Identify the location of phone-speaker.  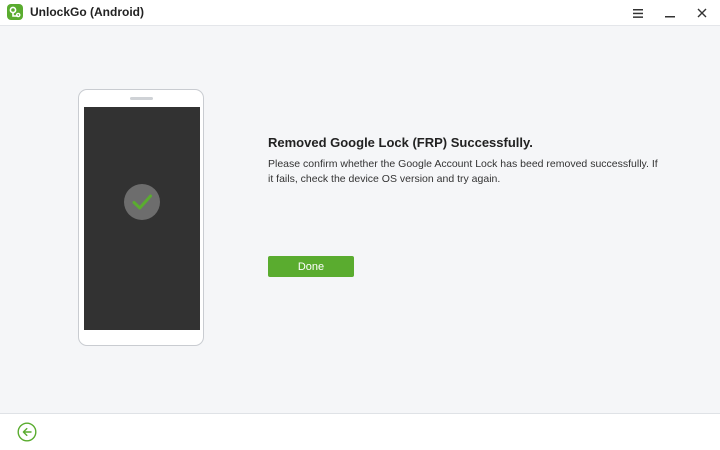
(141, 98).